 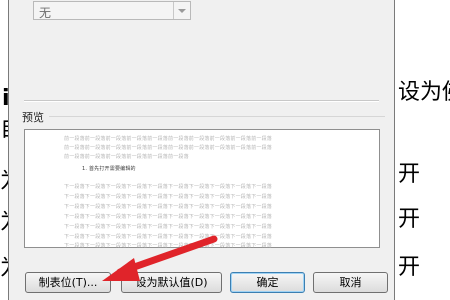 What do you see at coordinates (171, 282) in the screenshot?
I see `set-default-button: 设为默认值(D)` at bounding box center [171, 282].